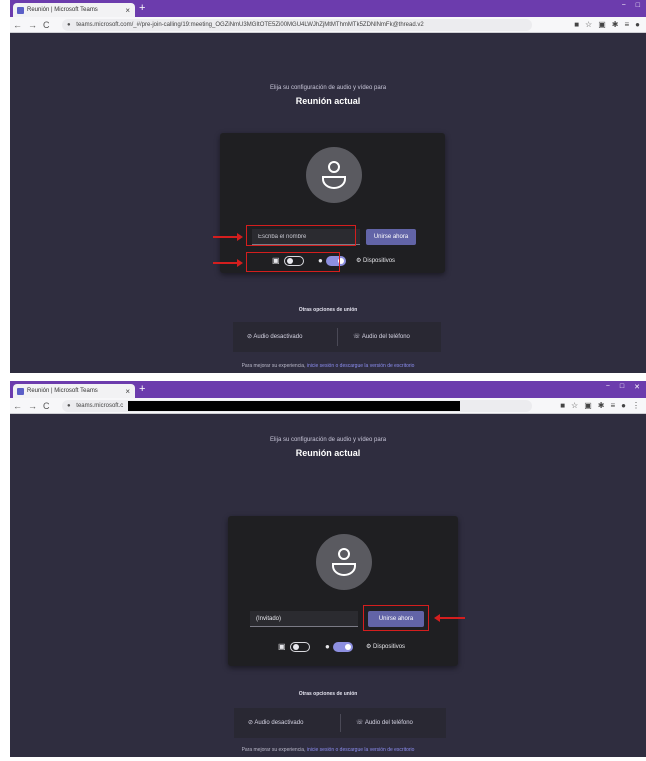 The width and height of the screenshot is (646, 761). I want to click on extension-icons: ■ ☆ ▣ ✱ ≡ ●, so click(607, 25).